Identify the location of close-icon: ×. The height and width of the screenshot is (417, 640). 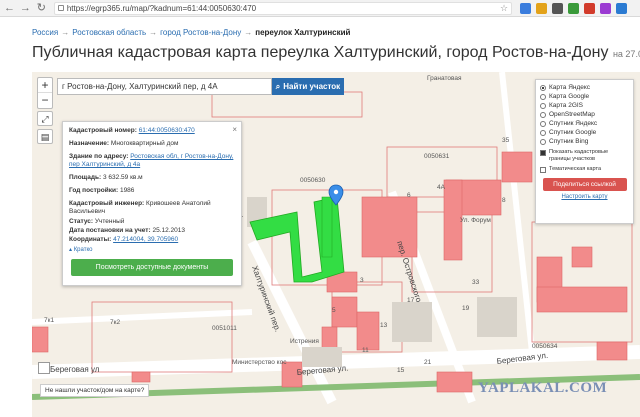
(234, 129).